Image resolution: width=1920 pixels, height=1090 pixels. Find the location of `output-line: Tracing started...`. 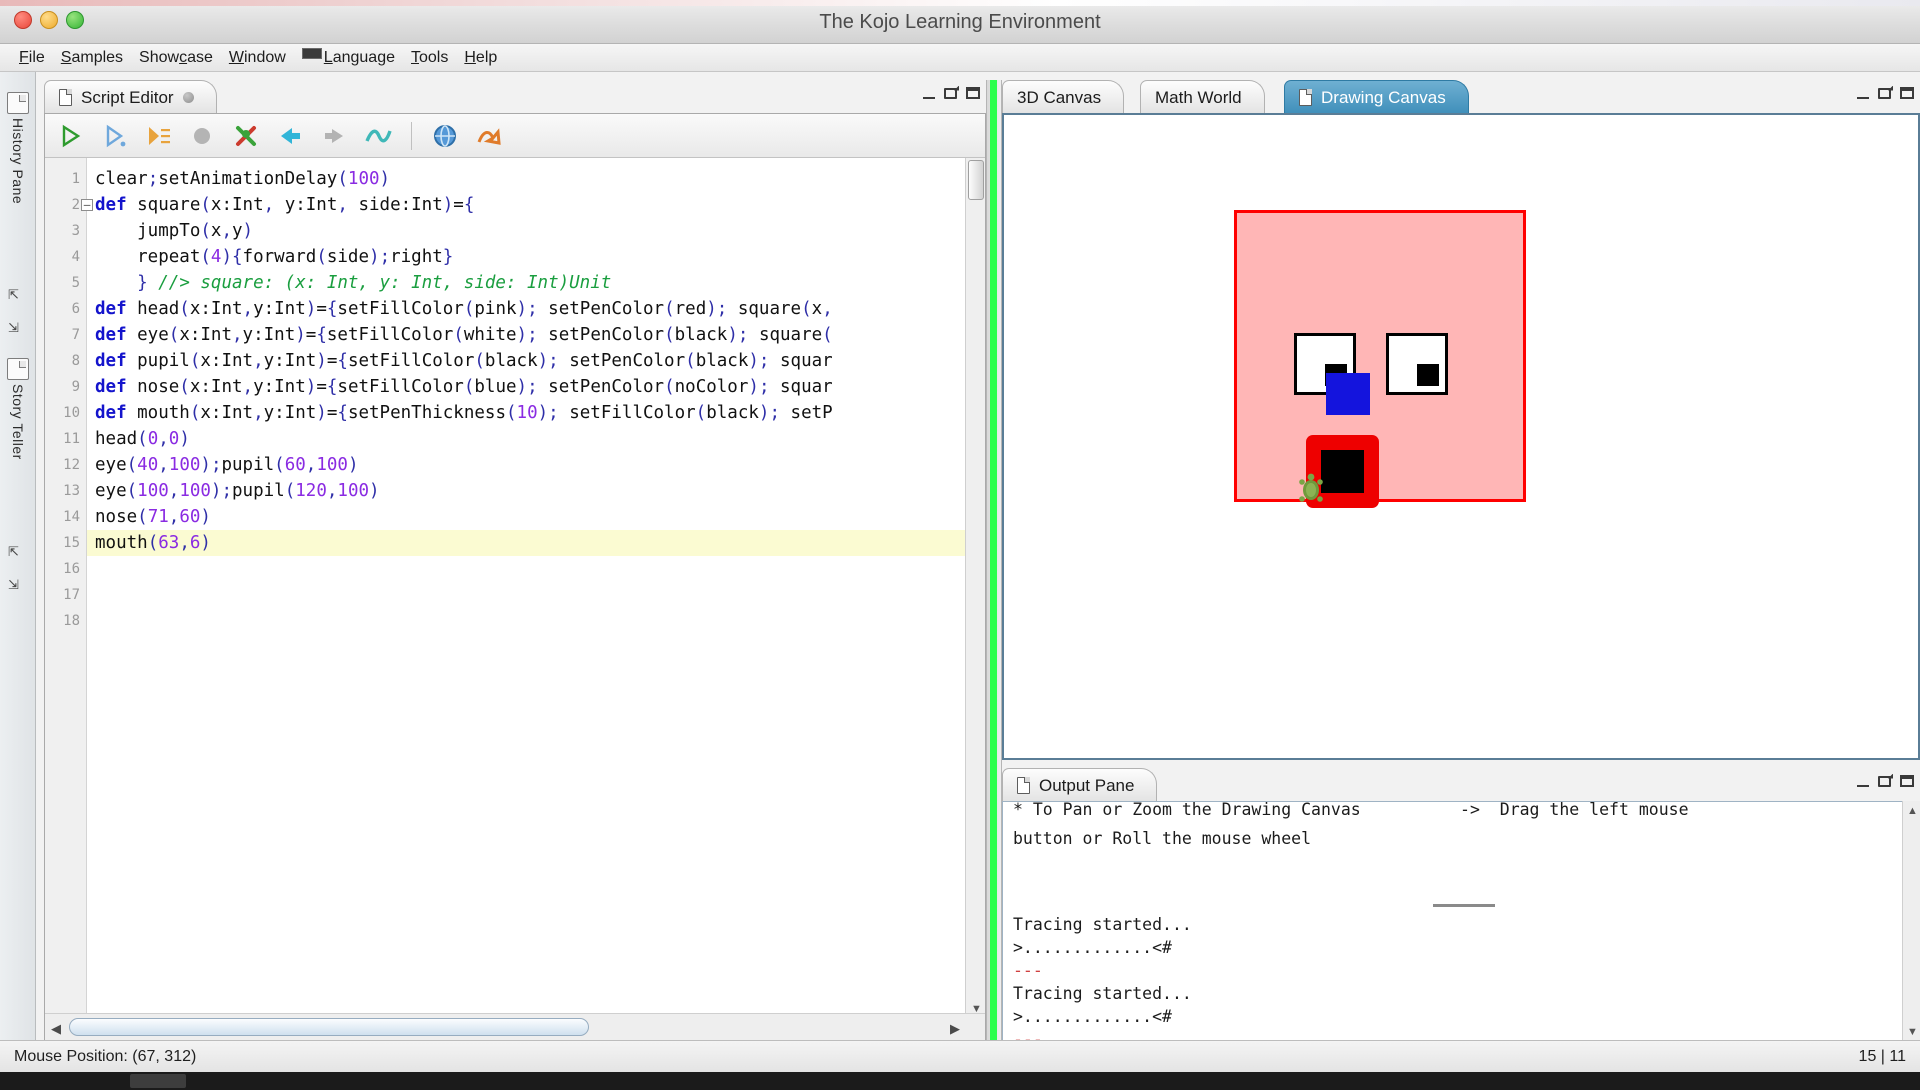

output-line: Tracing started... is located at coordinates (1102, 924).